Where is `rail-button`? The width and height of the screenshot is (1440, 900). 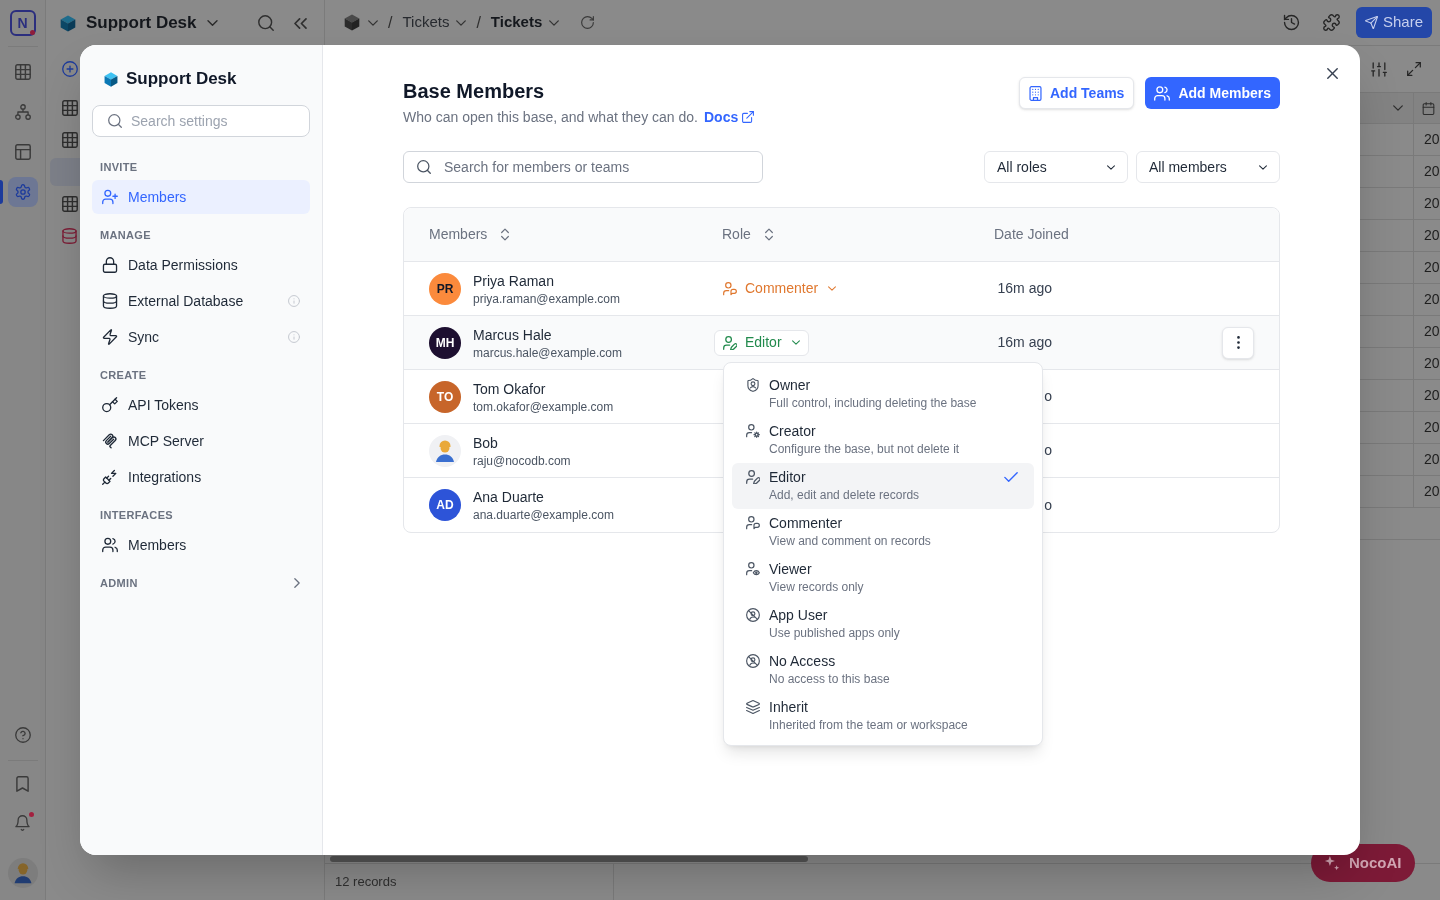
rail-button is located at coordinates (22, 192).